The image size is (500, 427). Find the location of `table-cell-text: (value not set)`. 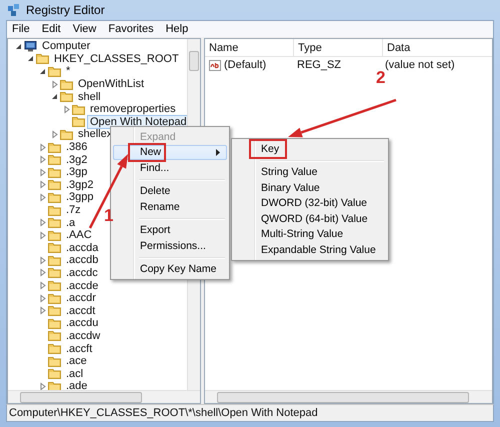

table-cell-text: (value not set) is located at coordinates (420, 65).